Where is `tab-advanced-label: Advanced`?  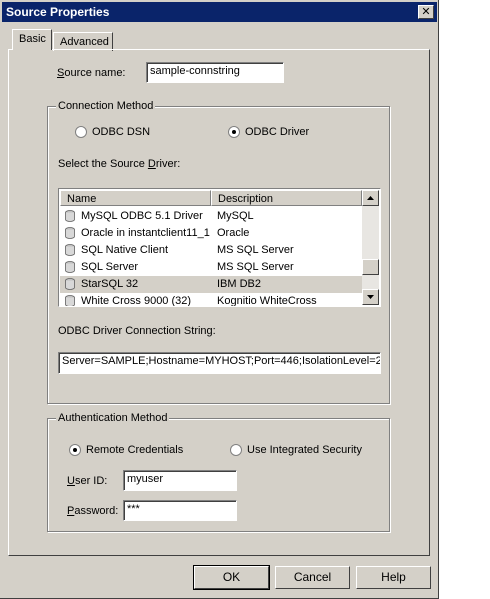 tab-advanced-label: Advanced is located at coordinates (84, 42).